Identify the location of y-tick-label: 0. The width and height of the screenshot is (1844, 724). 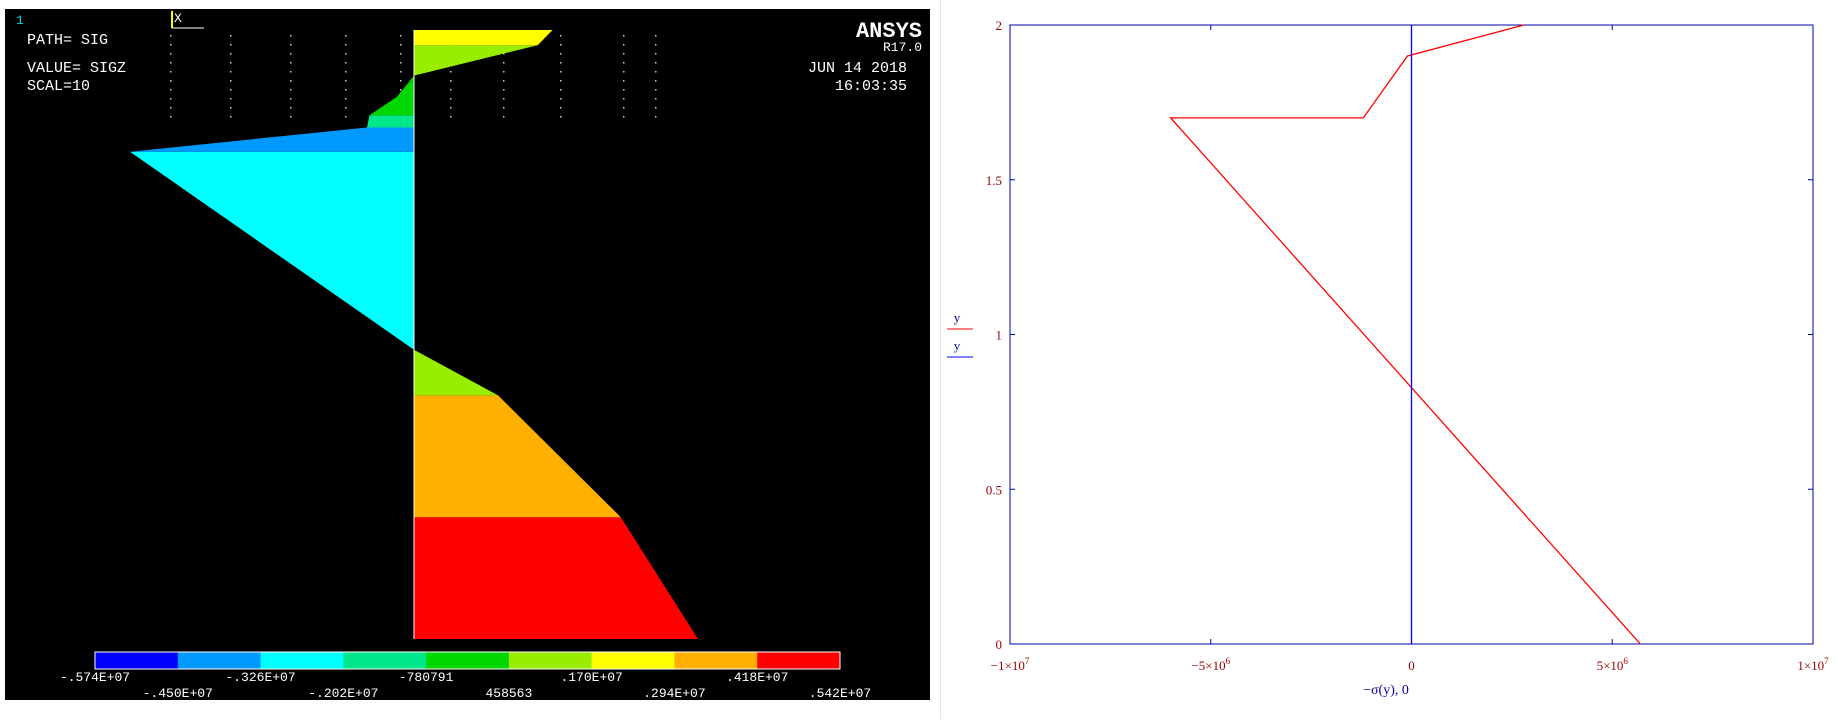
(999, 644).